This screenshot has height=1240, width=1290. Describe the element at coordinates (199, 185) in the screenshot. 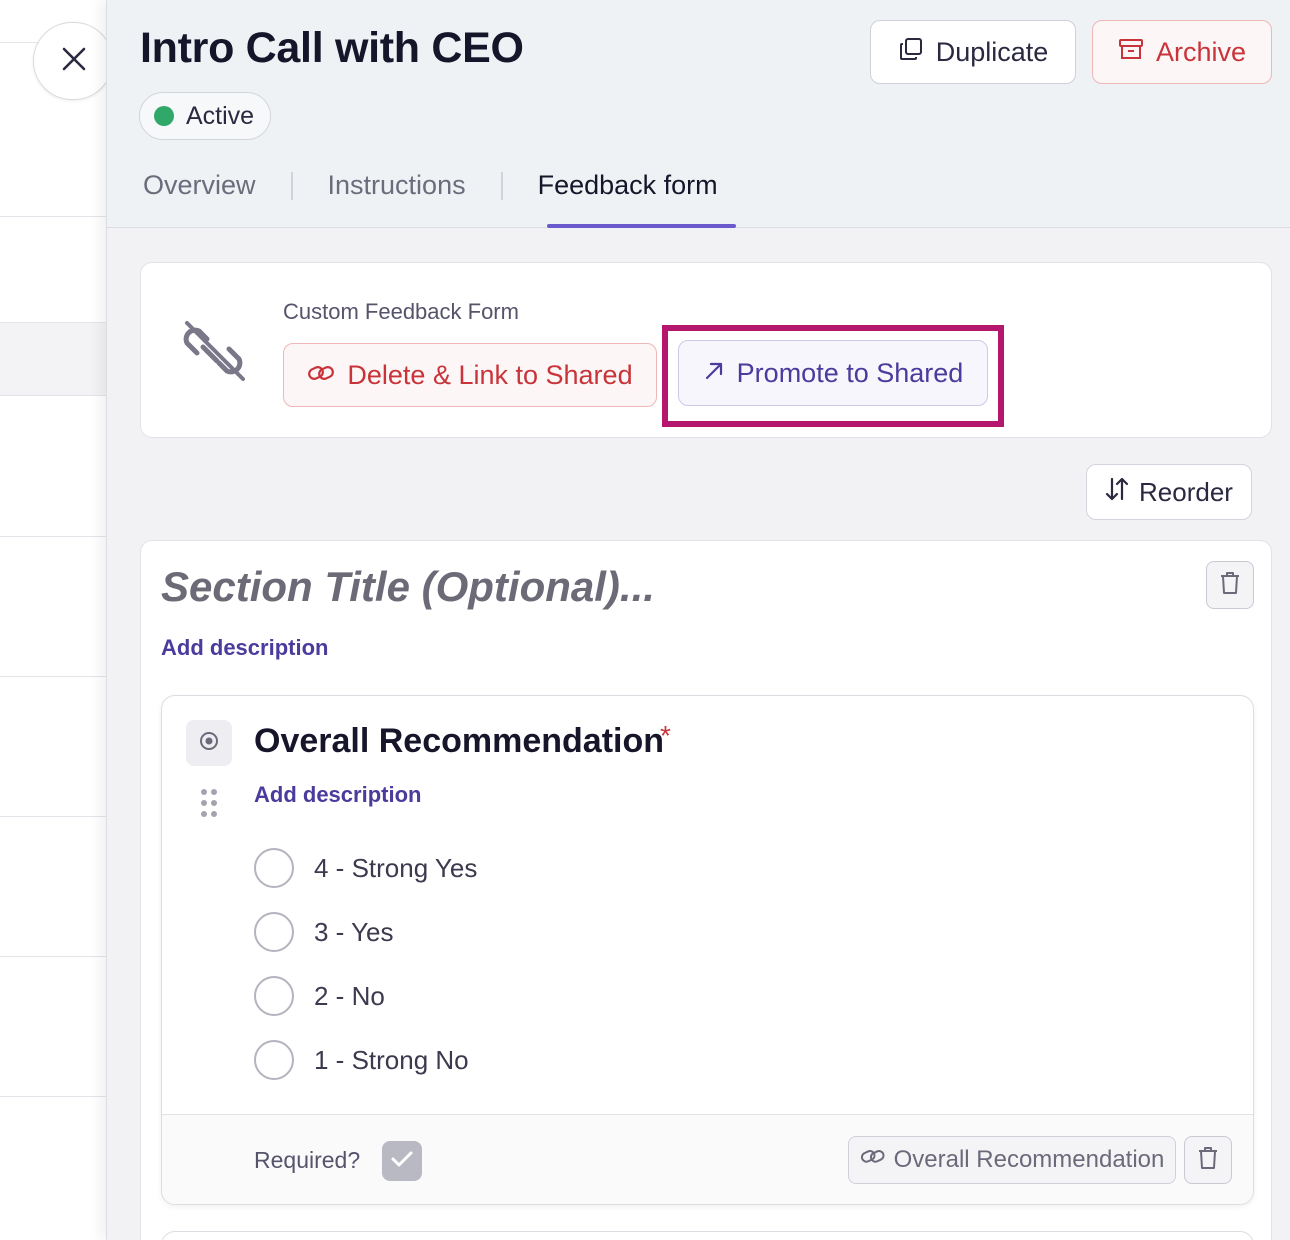

I see `tab-overview: Overview` at that location.